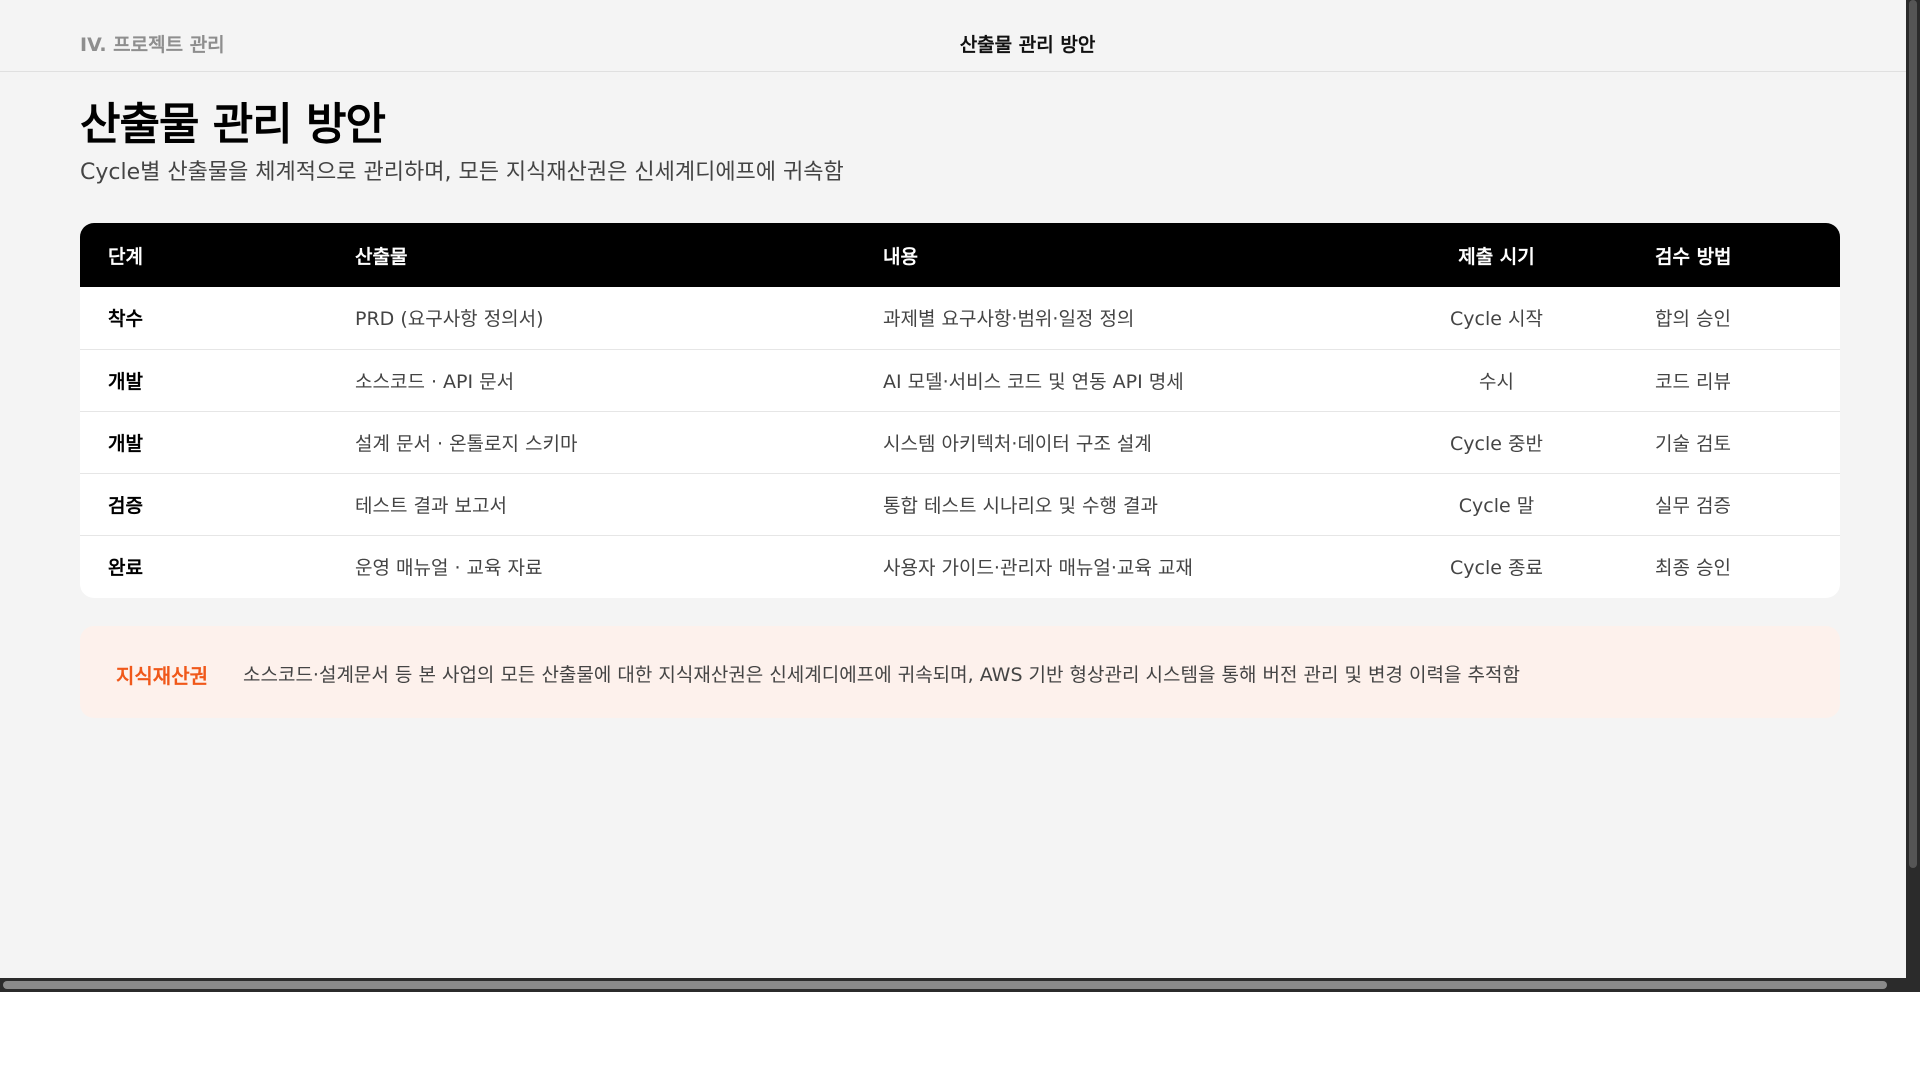 Image resolution: width=1920 pixels, height=1080 pixels. Describe the element at coordinates (125, 319) in the screenshot. I see `cell-stage: 착수` at that location.